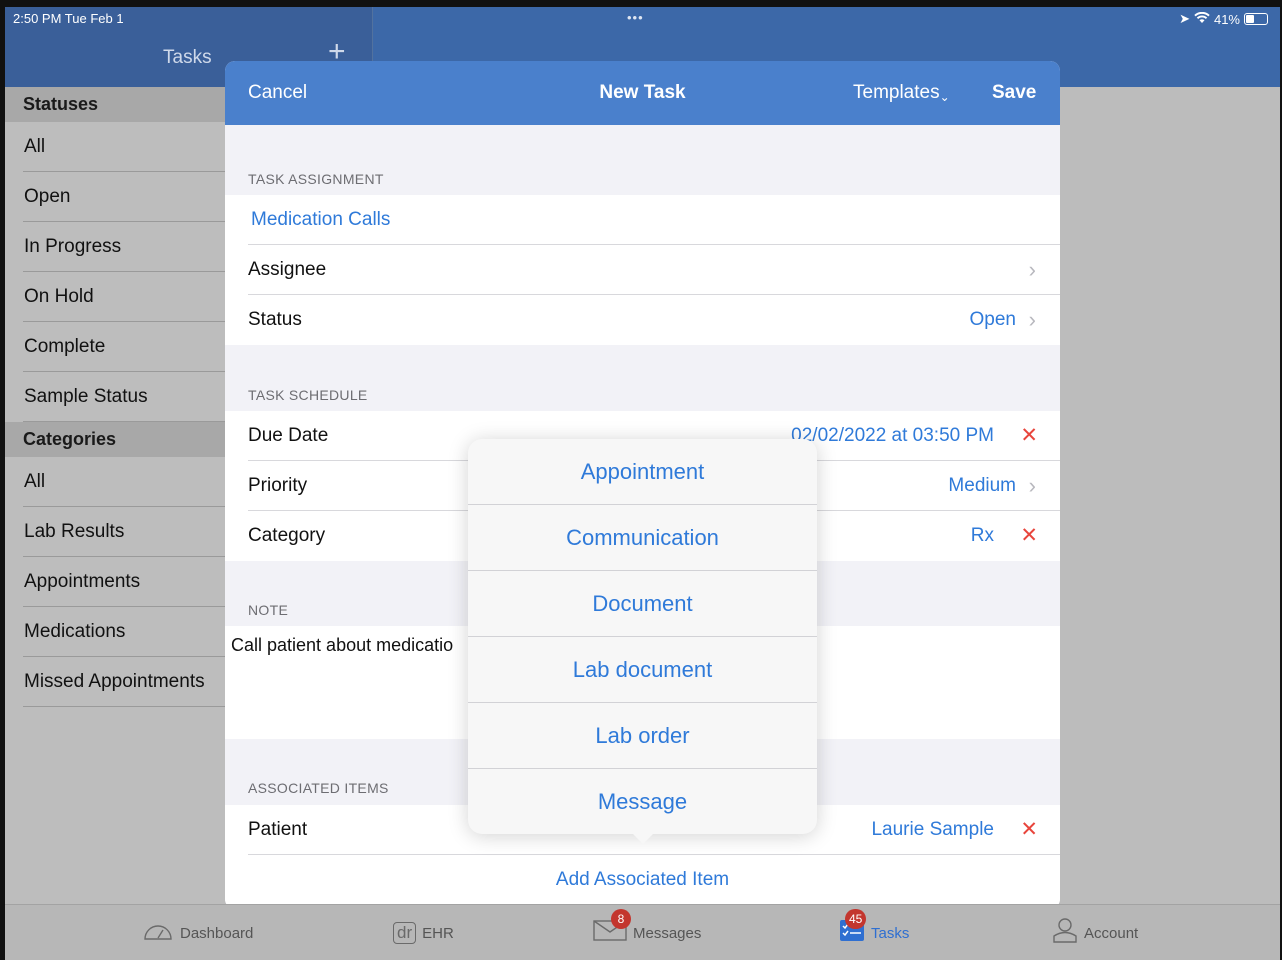 This screenshot has width=1282, height=960. I want to click on assignee-cell: Assignee ›, so click(642, 270).